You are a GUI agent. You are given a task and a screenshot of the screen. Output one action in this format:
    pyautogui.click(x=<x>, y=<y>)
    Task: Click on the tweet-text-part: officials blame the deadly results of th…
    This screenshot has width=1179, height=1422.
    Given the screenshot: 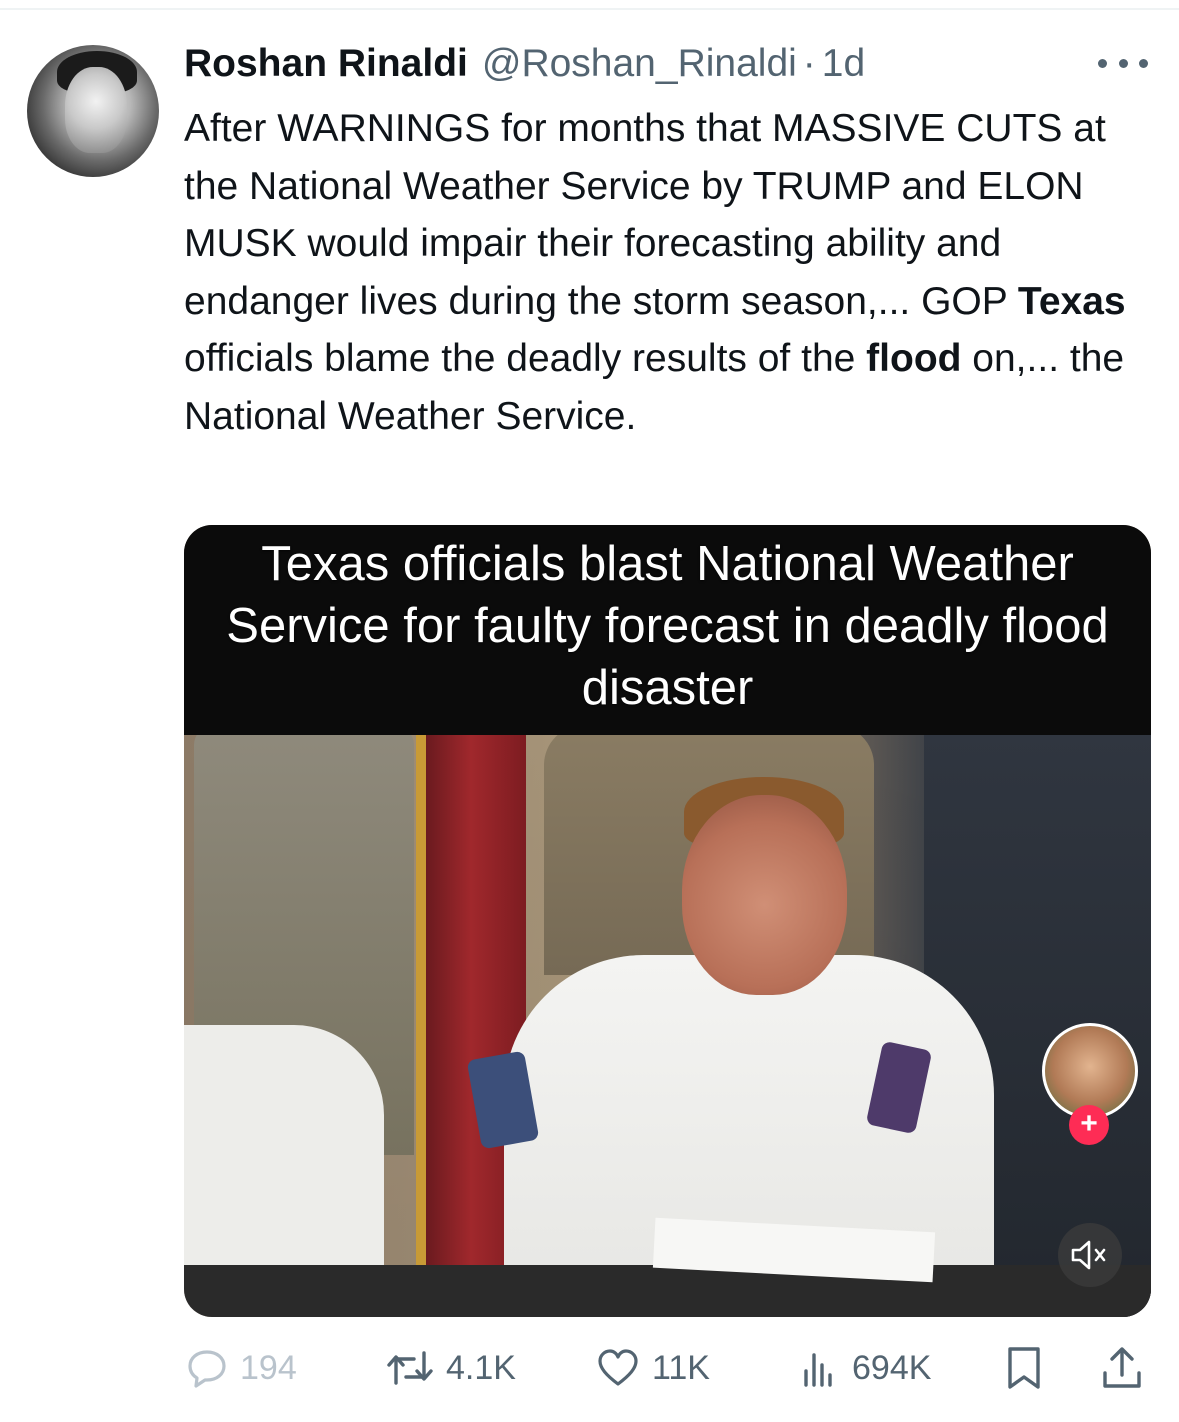 What is the action you would take?
    pyautogui.click(x=525, y=358)
    